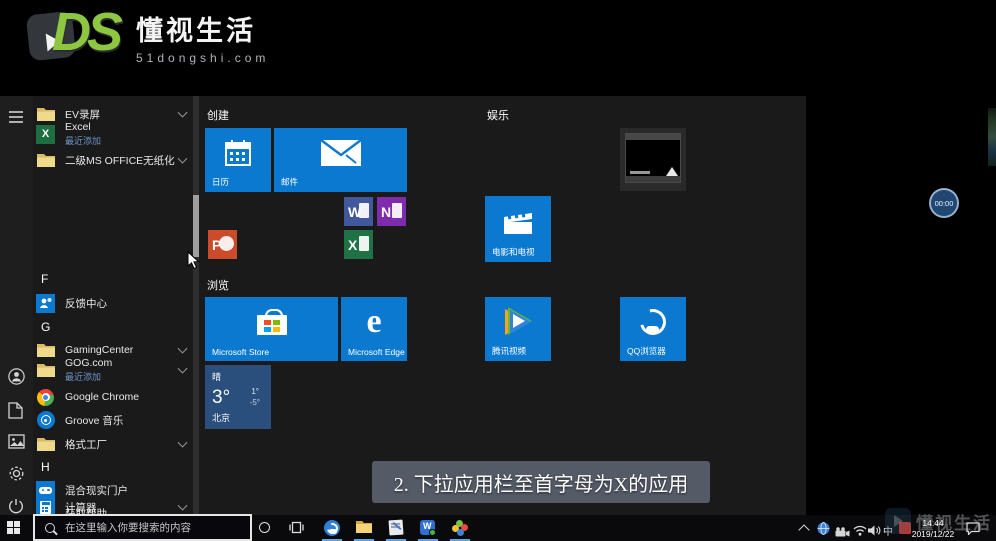 The image size is (996, 541). What do you see at coordinates (221, 418) in the screenshot?
I see `weather-city: 北京` at bounding box center [221, 418].